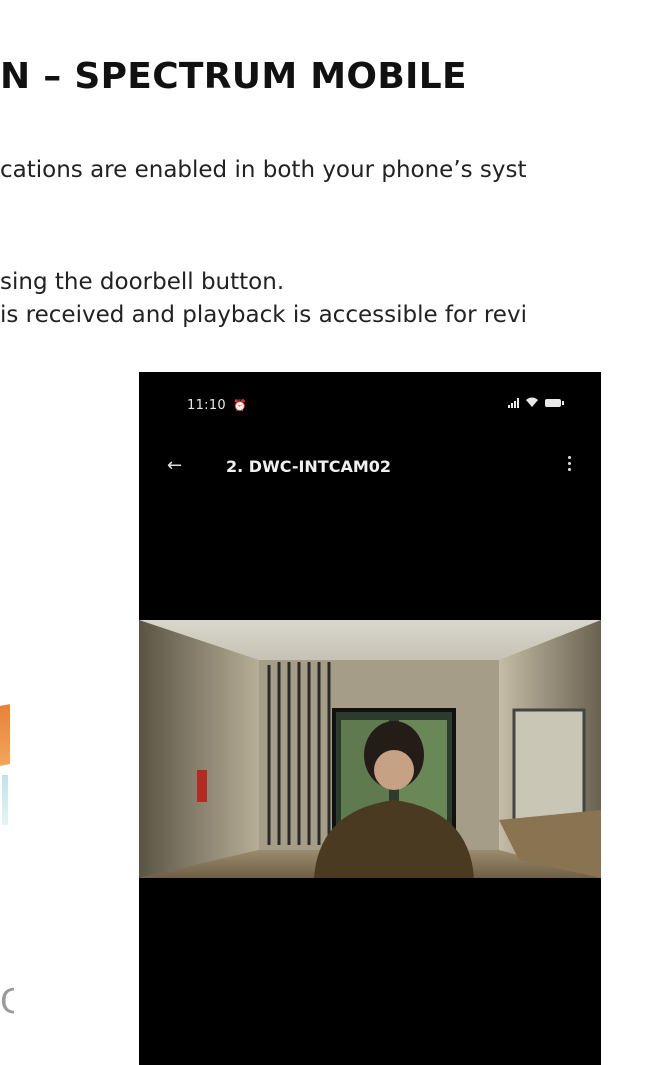 This screenshot has height=1065, width=670. What do you see at coordinates (569, 463) in the screenshot?
I see `more-vertical-icon` at bounding box center [569, 463].